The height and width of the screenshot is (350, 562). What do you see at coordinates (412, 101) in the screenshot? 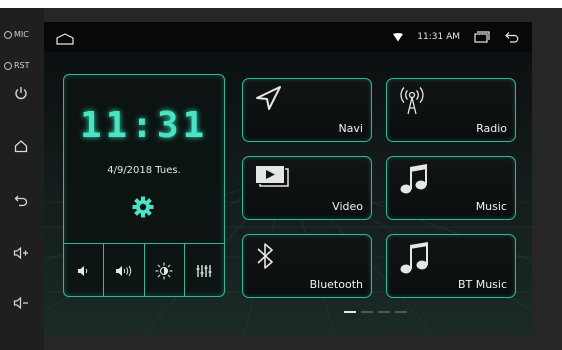
I see `radio-antenna-icon` at bounding box center [412, 101].